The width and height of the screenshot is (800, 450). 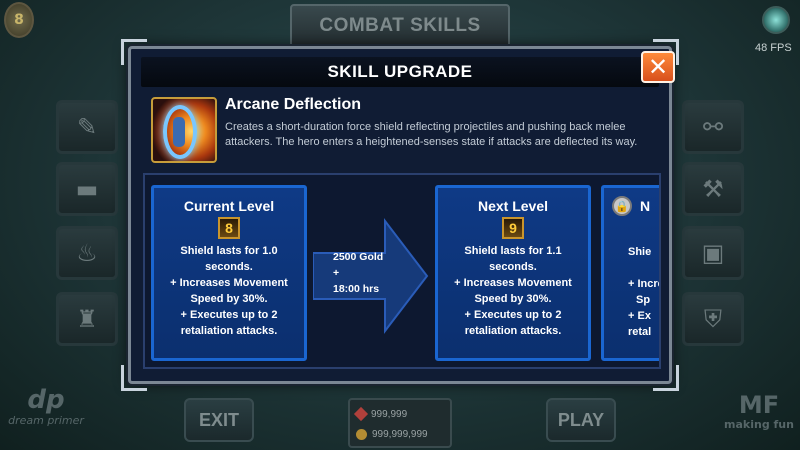 I want to click on effect-line: Sp, so click(x=643, y=300).